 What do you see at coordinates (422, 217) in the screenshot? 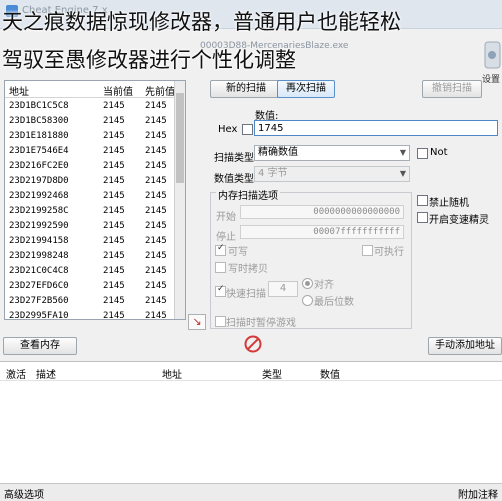
I see `speedhack-checkbox` at bounding box center [422, 217].